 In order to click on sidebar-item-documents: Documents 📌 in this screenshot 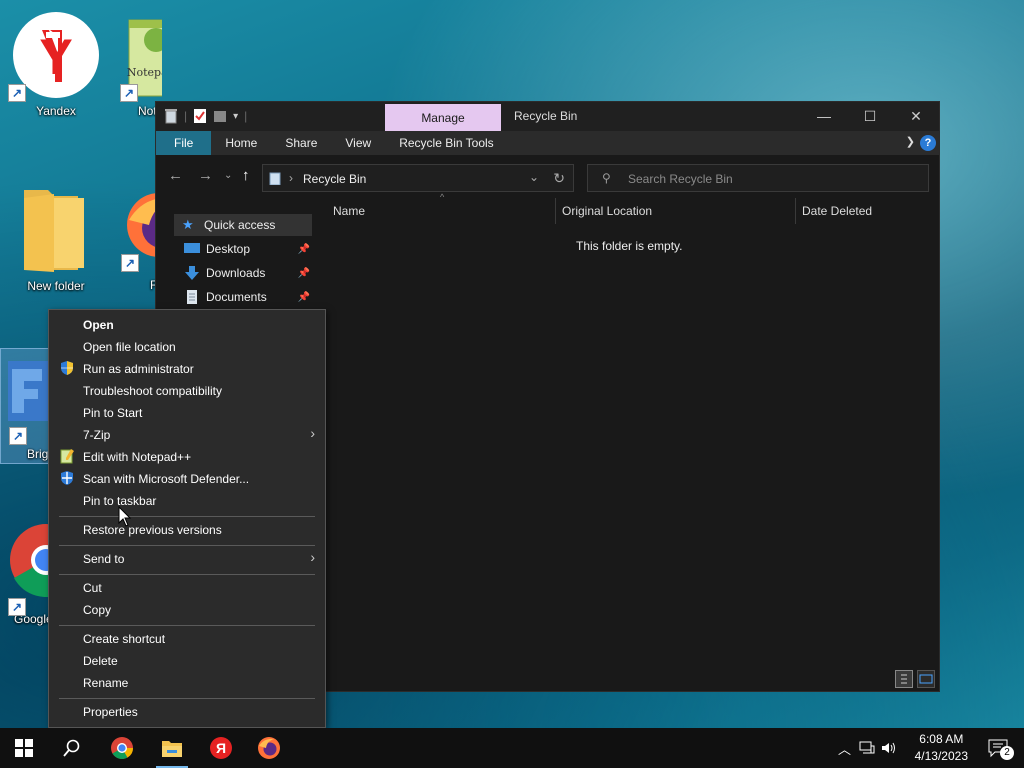, I will do `click(244, 297)`.